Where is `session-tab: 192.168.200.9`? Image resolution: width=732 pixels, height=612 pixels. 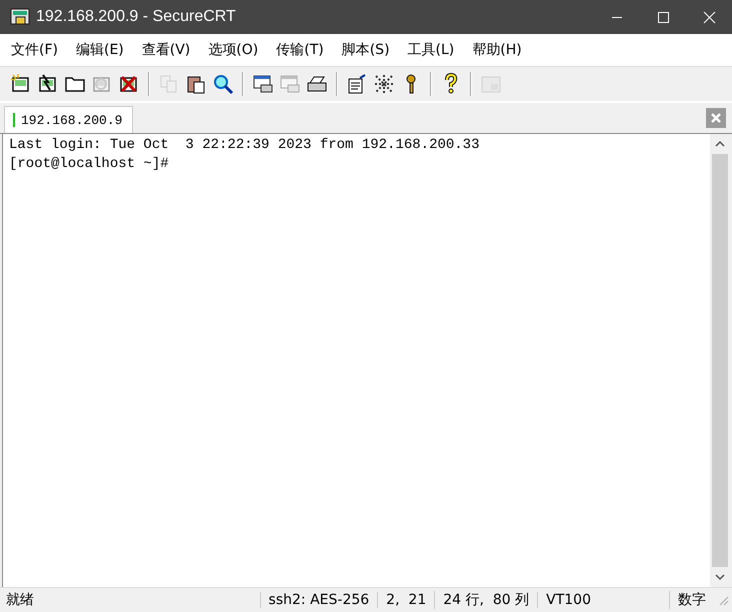 session-tab: 192.168.200.9 is located at coordinates (69, 119).